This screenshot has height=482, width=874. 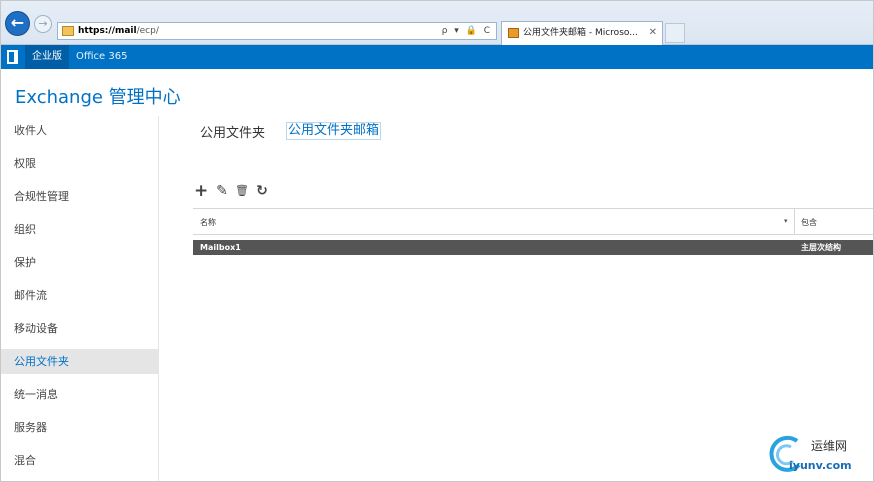 What do you see at coordinates (220, 247) in the screenshot?
I see `row-name-cell: Mailbox1` at bounding box center [220, 247].